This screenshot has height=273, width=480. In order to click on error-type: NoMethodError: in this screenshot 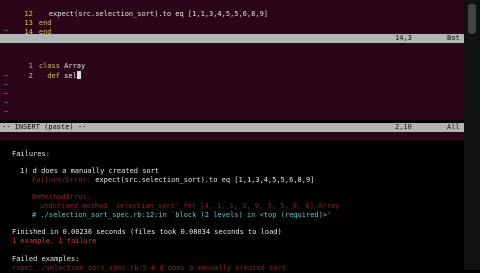, I will do `click(62, 197)`.